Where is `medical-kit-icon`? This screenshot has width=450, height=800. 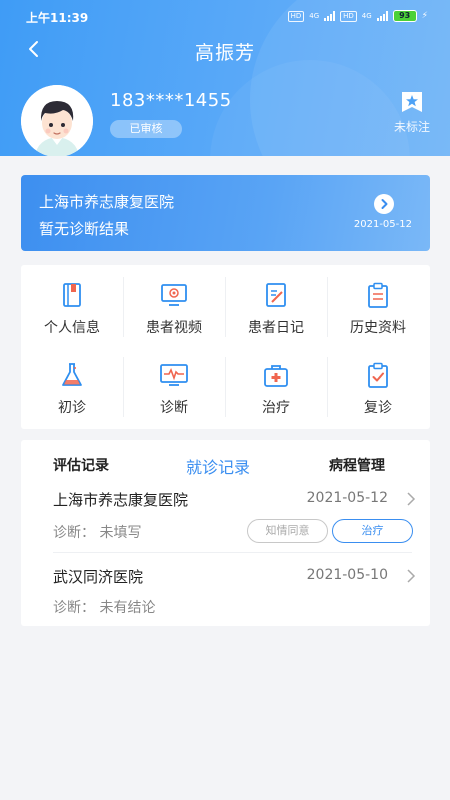 medical-kit-icon is located at coordinates (276, 376).